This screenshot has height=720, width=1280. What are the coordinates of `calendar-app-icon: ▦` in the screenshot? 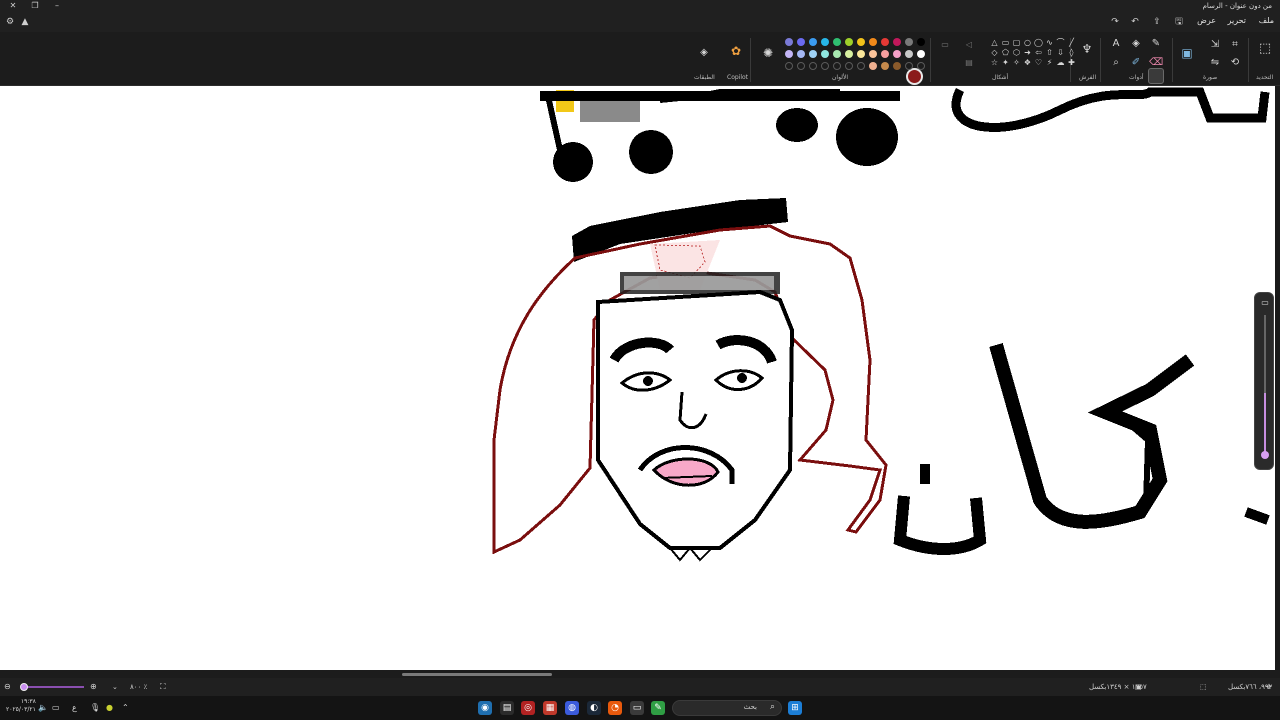 It's located at (550, 708).